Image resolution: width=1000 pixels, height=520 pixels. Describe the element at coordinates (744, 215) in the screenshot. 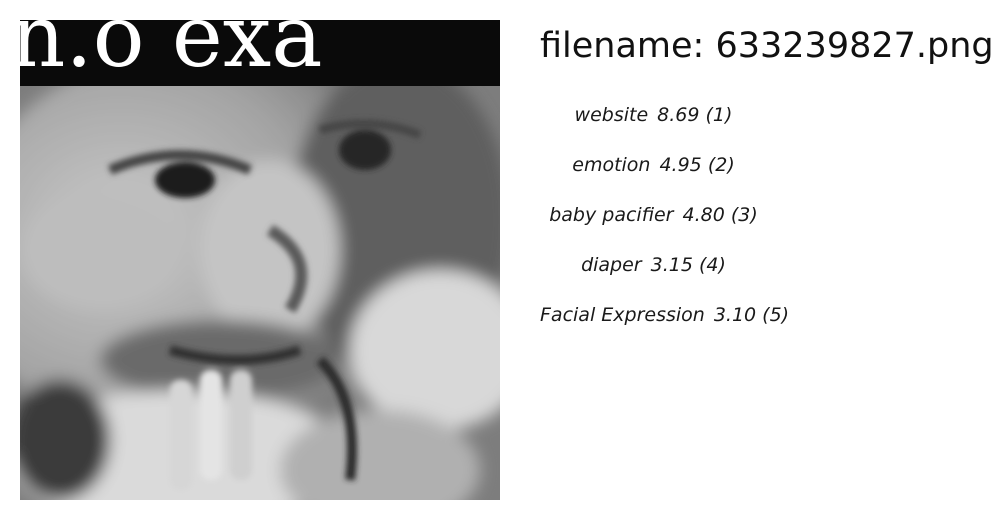

I see `label-rank: (3)` at that location.